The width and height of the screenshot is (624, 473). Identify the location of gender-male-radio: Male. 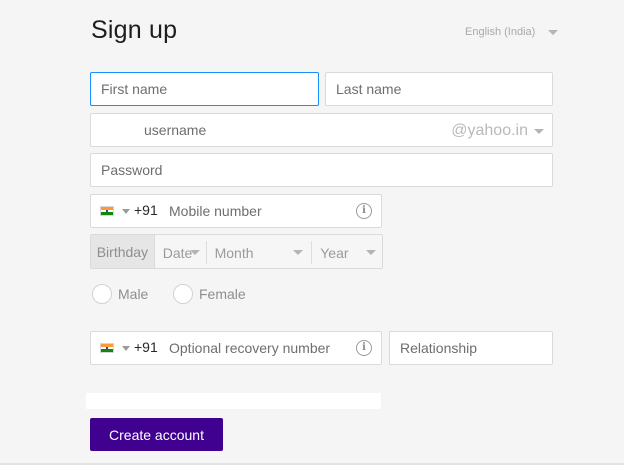
(120, 294).